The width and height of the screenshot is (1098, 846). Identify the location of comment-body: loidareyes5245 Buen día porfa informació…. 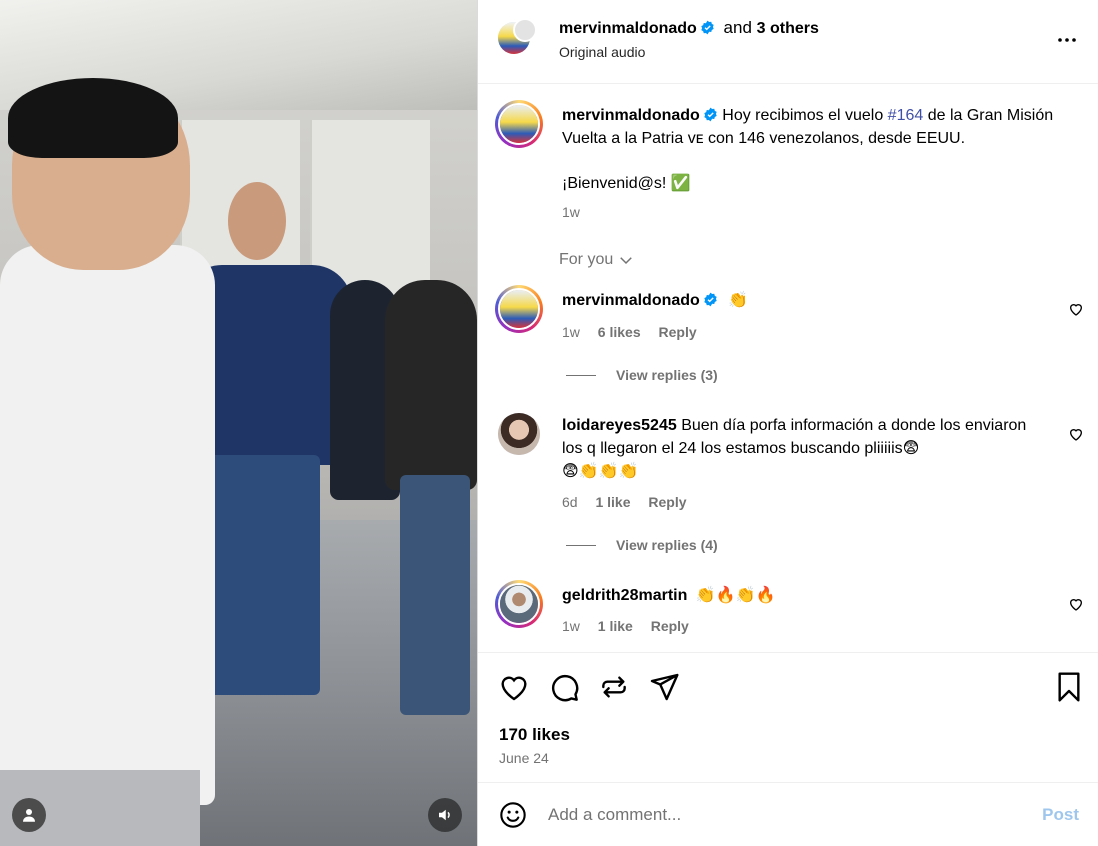
(802, 448).